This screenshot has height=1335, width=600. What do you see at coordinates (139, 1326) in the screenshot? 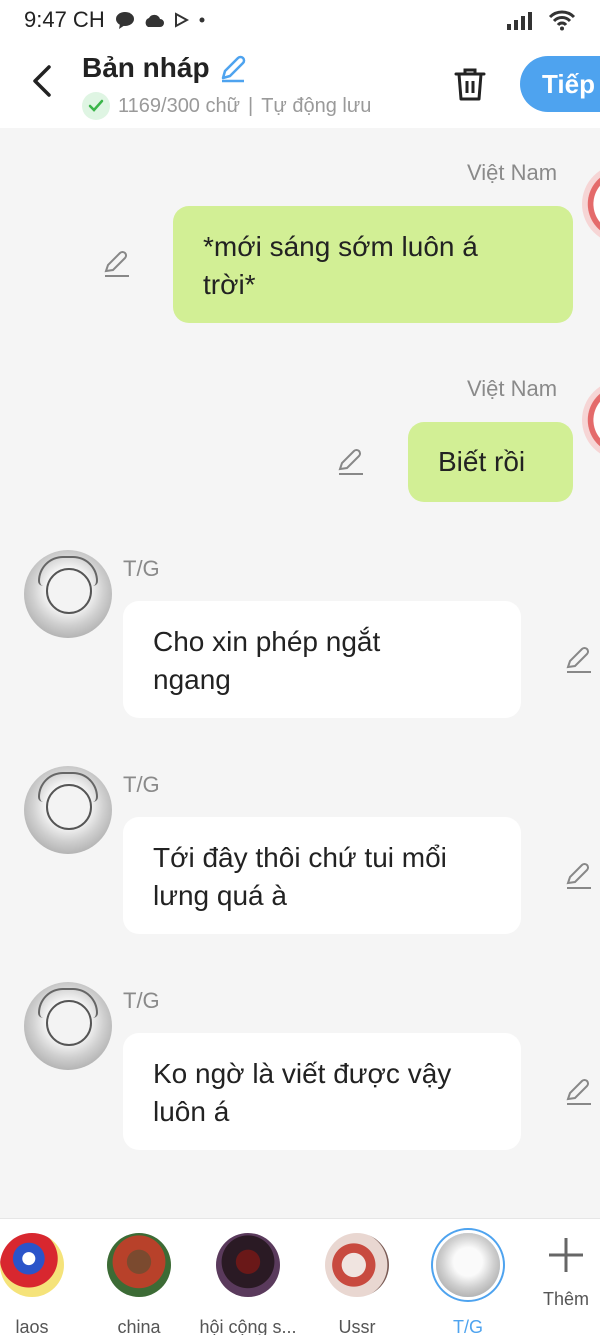
I see `character-name: china` at bounding box center [139, 1326].